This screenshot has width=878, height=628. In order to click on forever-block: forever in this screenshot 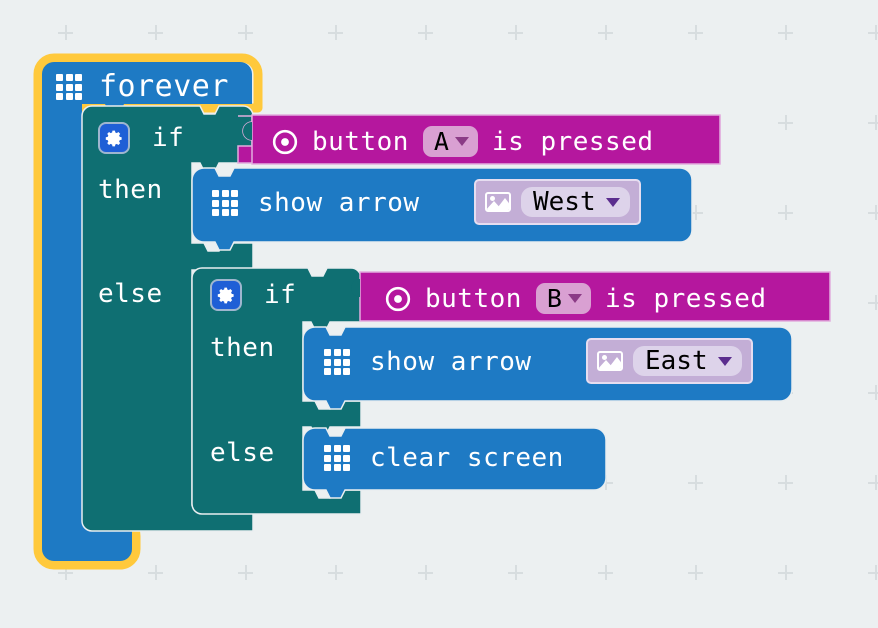, I will do `click(142, 87)`.